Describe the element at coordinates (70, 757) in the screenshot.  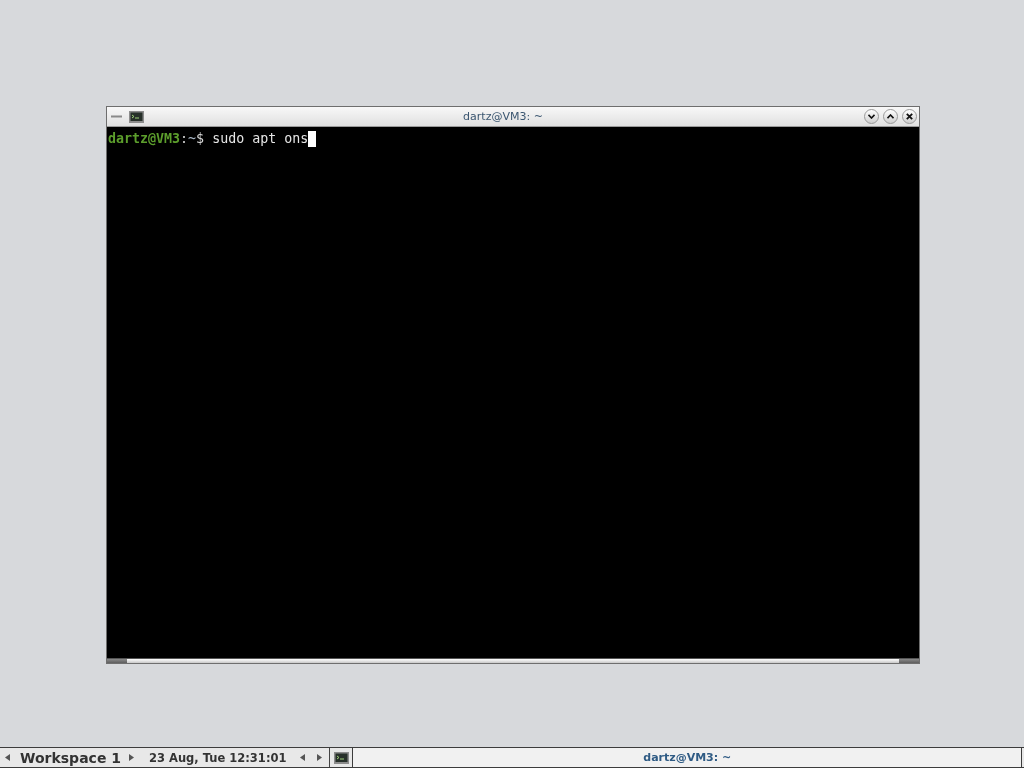
I see `workspace-label: Workspace 1` at that location.